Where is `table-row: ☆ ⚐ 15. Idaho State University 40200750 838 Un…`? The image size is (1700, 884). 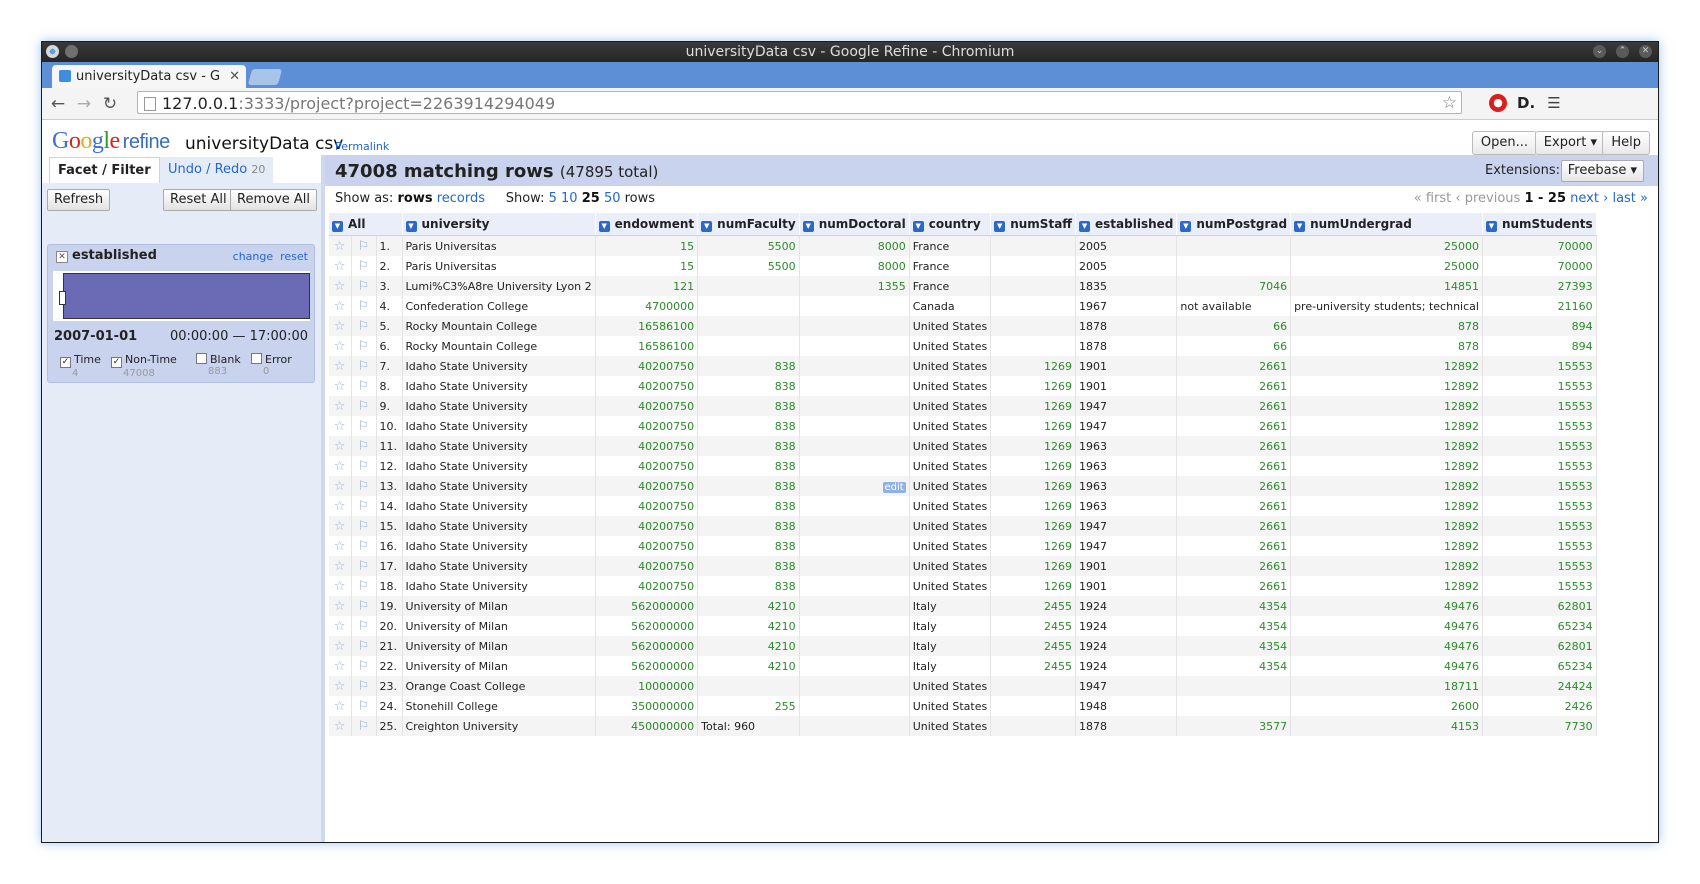
table-row: ☆ ⚐ 15. Idaho State University 40200750 838 Un… is located at coordinates (963, 526).